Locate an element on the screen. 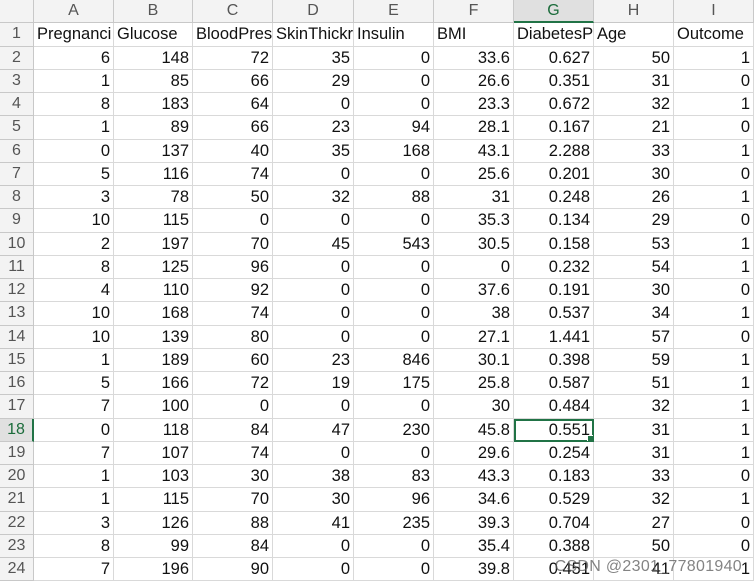 This screenshot has height=581, width=754. cell-h10: 53 is located at coordinates (634, 244).